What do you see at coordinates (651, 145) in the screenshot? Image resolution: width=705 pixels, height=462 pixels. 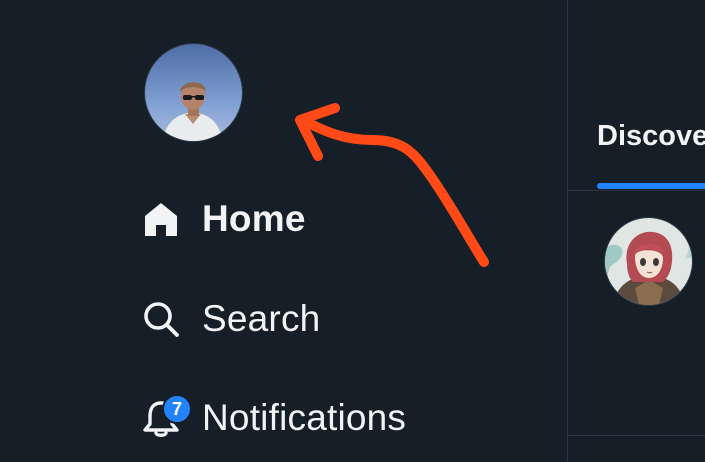 I see `tab-discover: Discover` at bounding box center [651, 145].